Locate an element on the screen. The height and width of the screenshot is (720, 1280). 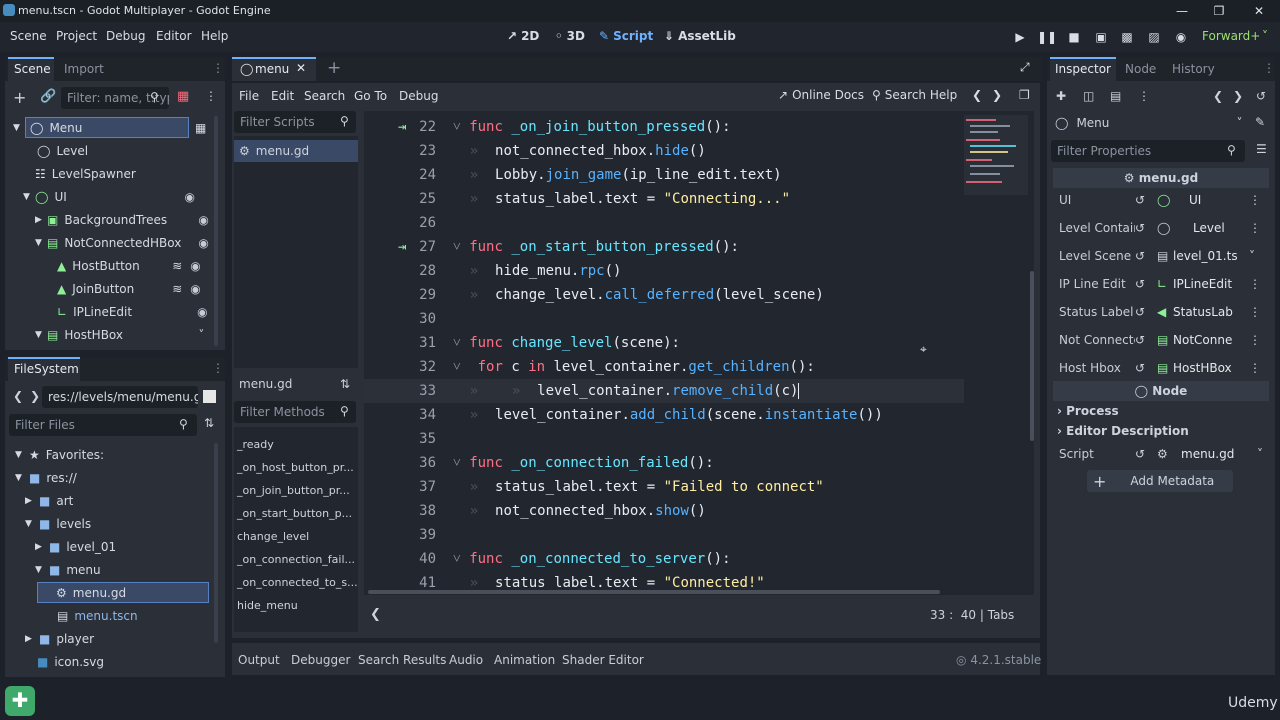
property-row: Level Scene ↺ ▤ level_01.ts ˅ is located at coordinates (1161, 256).